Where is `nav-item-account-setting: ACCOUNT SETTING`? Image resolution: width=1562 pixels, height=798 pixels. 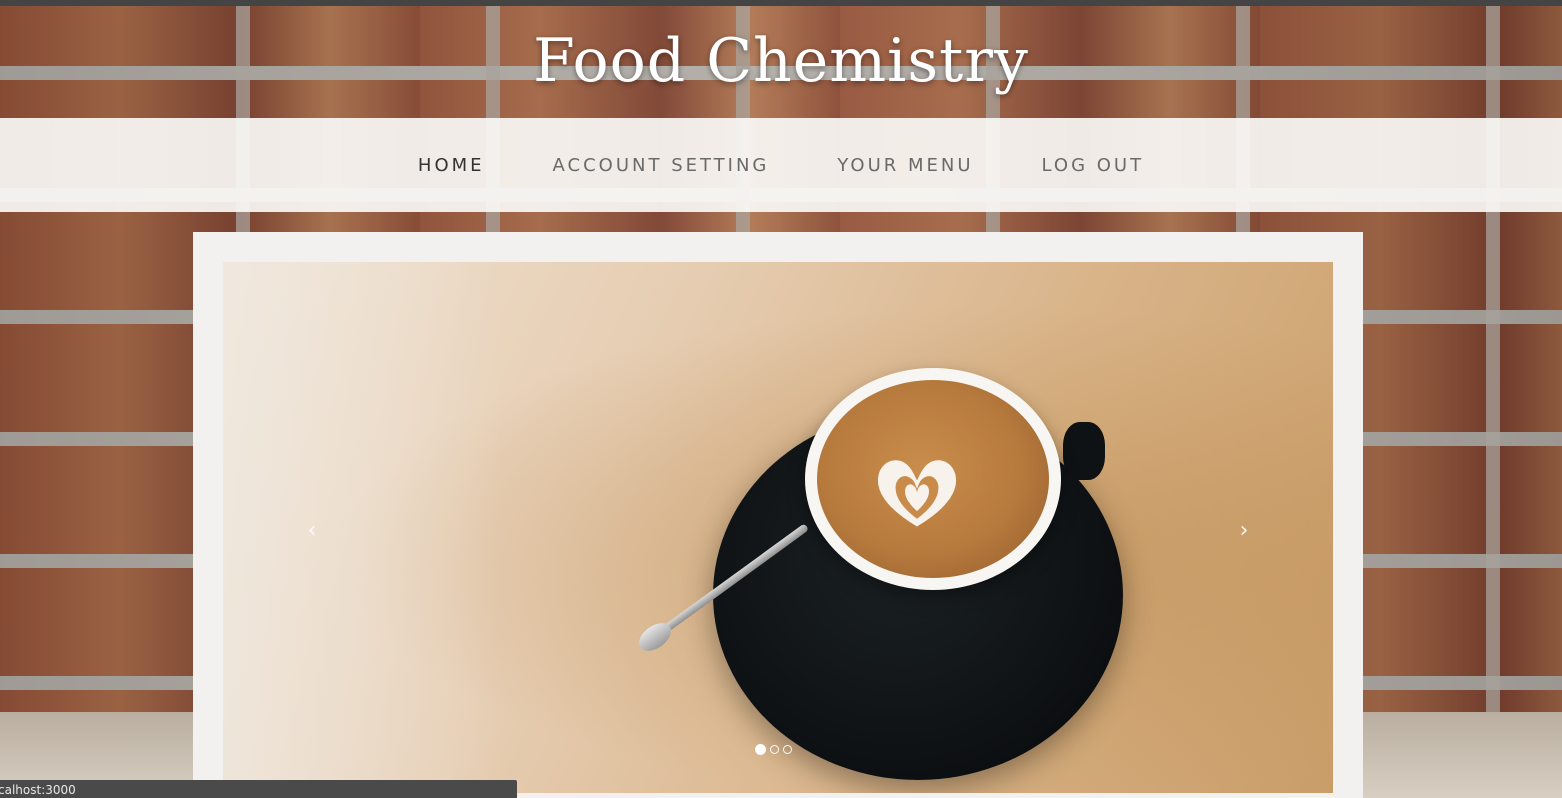
nav-item-account-setting: ACCOUNT SETTING is located at coordinates (661, 165).